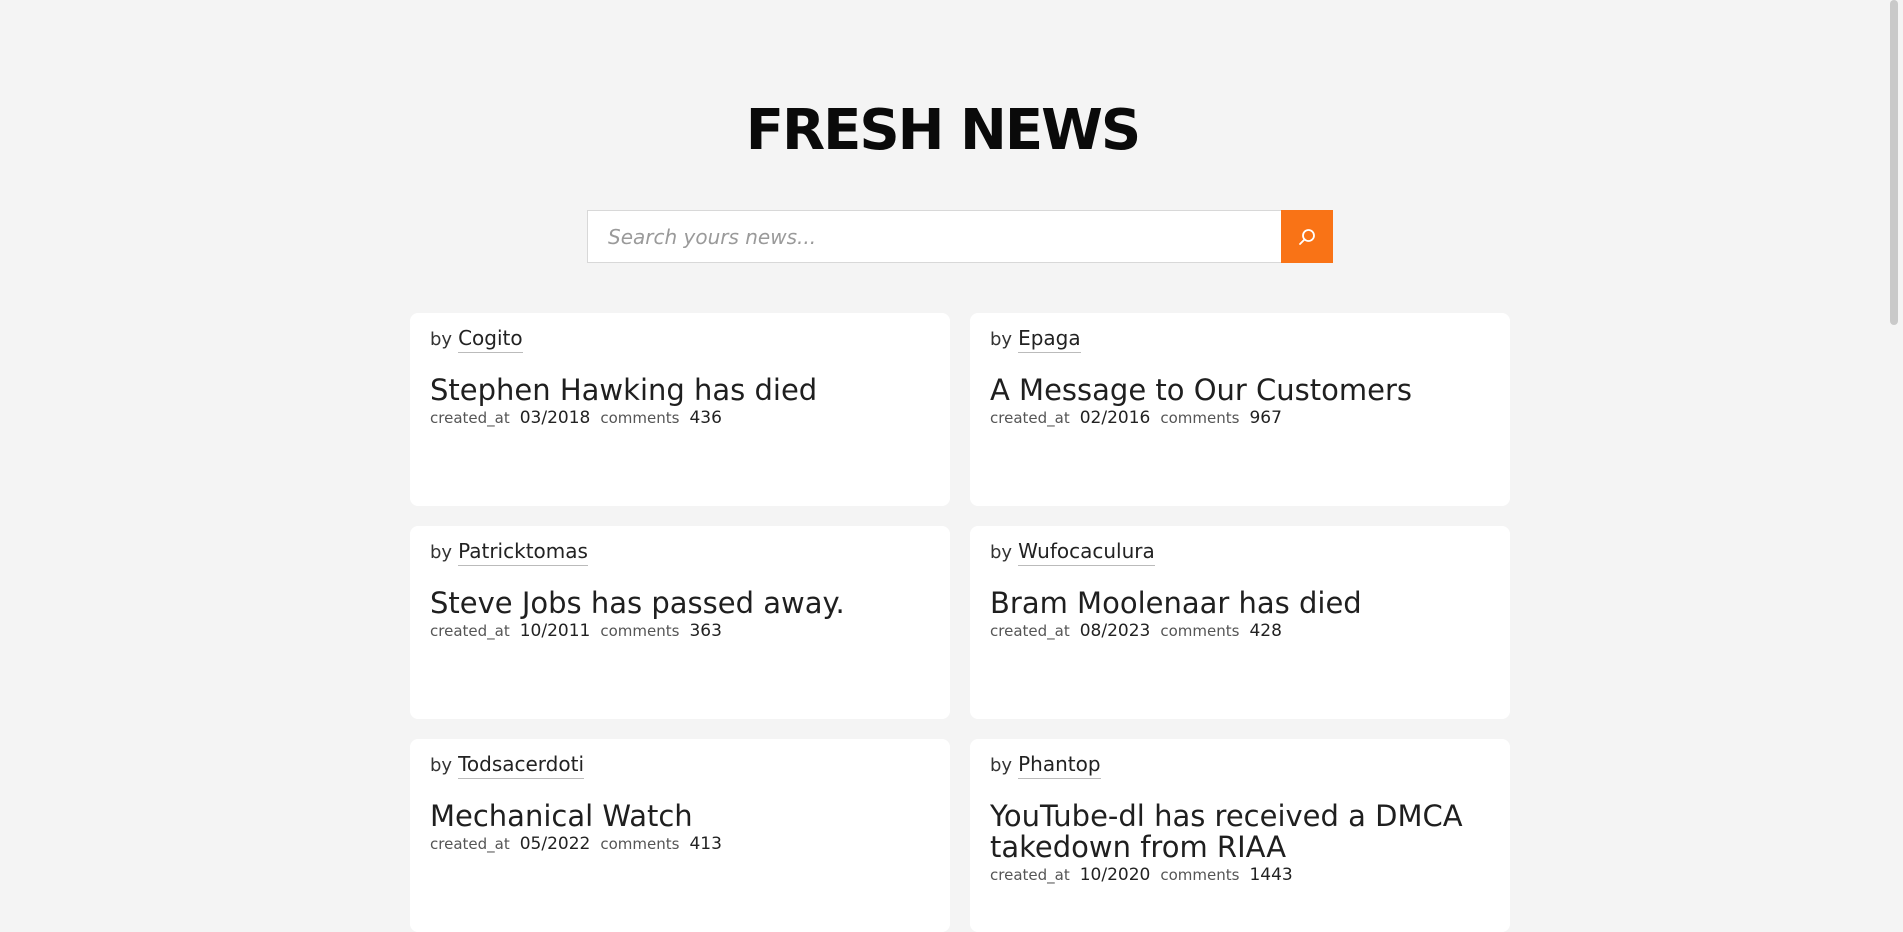  I want to click on author-link: Wufocaculura, so click(1086, 552).